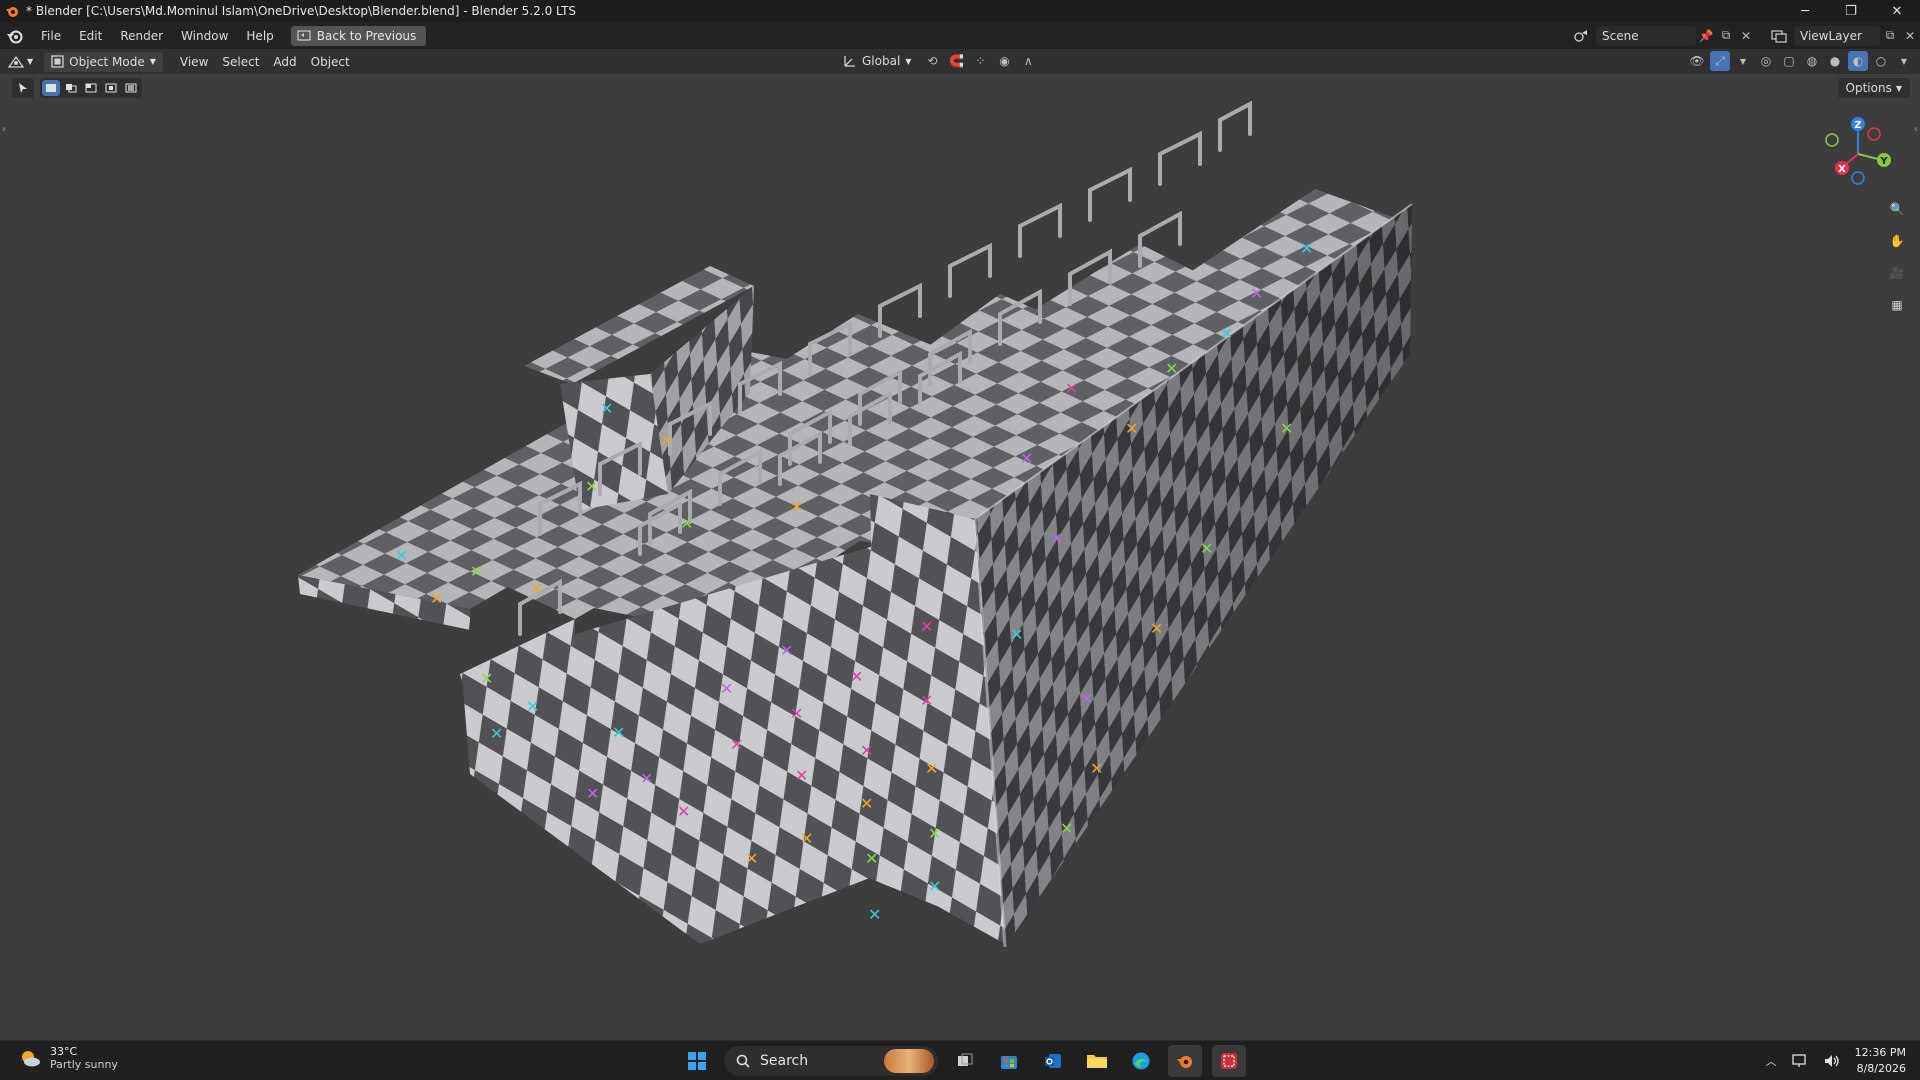 The width and height of the screenshot is (1920, 1080). I want to click on new-scene-icon: ⧉, so click(1726, 36).